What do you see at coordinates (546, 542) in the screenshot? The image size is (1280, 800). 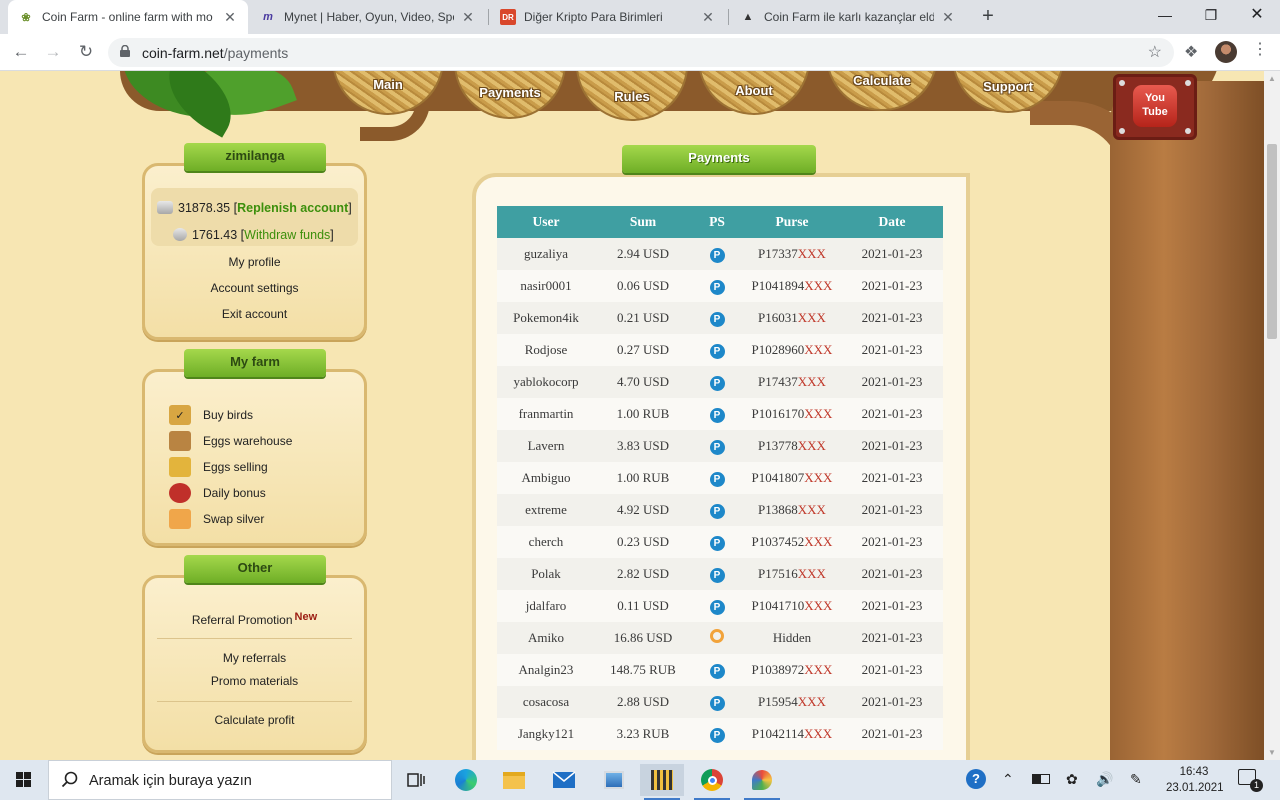 I see `cell-user: cherch` at bounding box center [546, 542].